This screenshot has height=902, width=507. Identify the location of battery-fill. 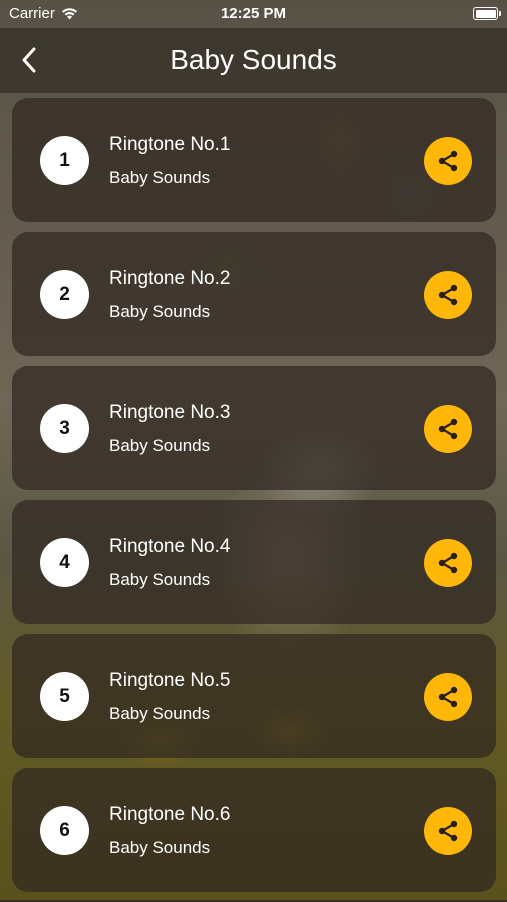
(485, 13).